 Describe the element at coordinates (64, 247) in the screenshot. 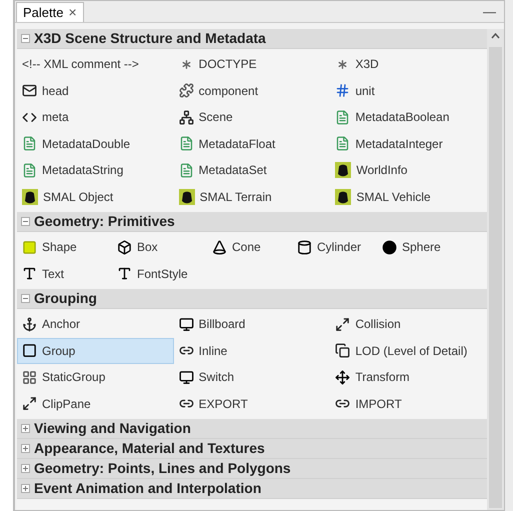

I see `palette-item: Shape` at that location.